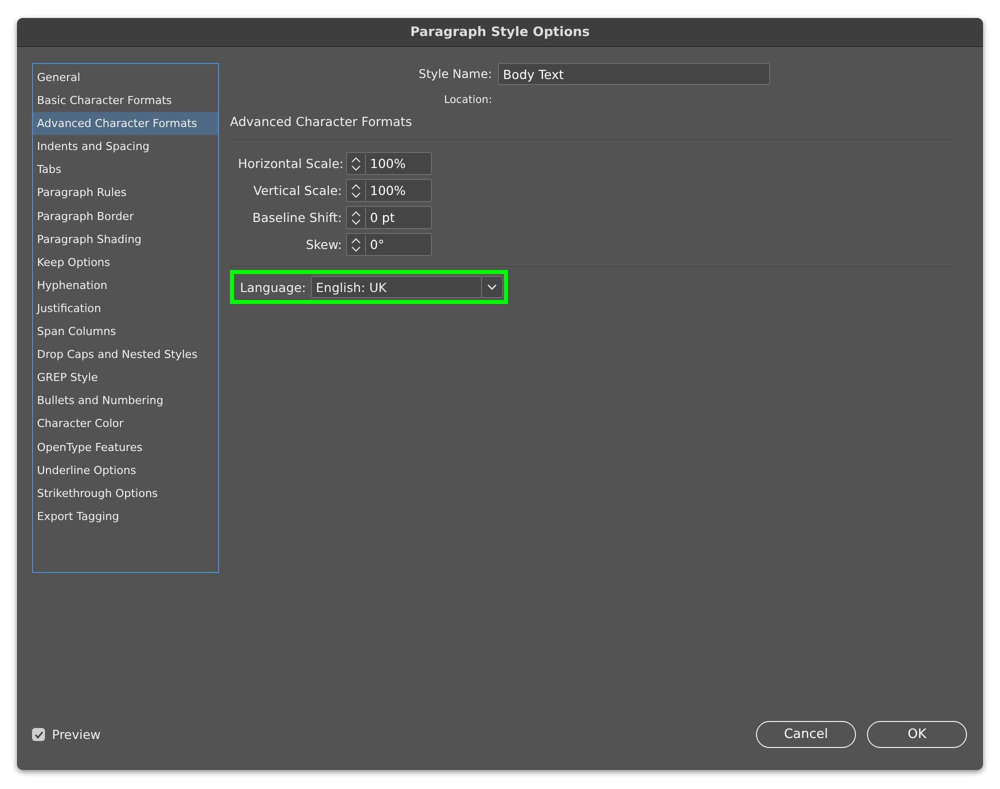 This screenshot has width=1000, height=789. What do you see at coordinates (321, 121) in the screenshot?
I see `section-title: Advanced Character Formats` at bounding box center [321, 121].